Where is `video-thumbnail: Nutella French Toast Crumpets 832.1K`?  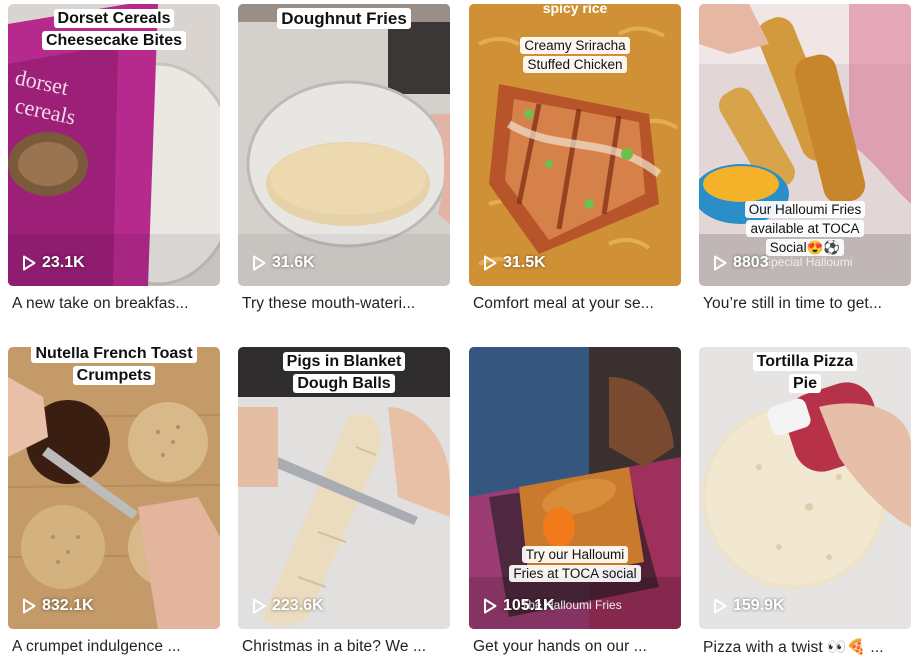 video-thumbnail: Nutella French Toast Crumpets 832.1K is located at coordinates (114, 488).